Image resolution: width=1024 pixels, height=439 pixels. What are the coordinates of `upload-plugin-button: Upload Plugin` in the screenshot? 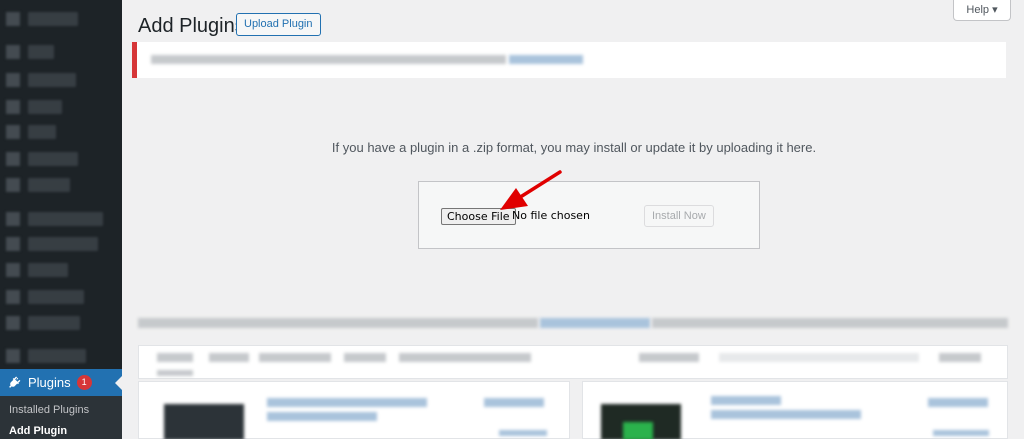 It's located at (278, 24).